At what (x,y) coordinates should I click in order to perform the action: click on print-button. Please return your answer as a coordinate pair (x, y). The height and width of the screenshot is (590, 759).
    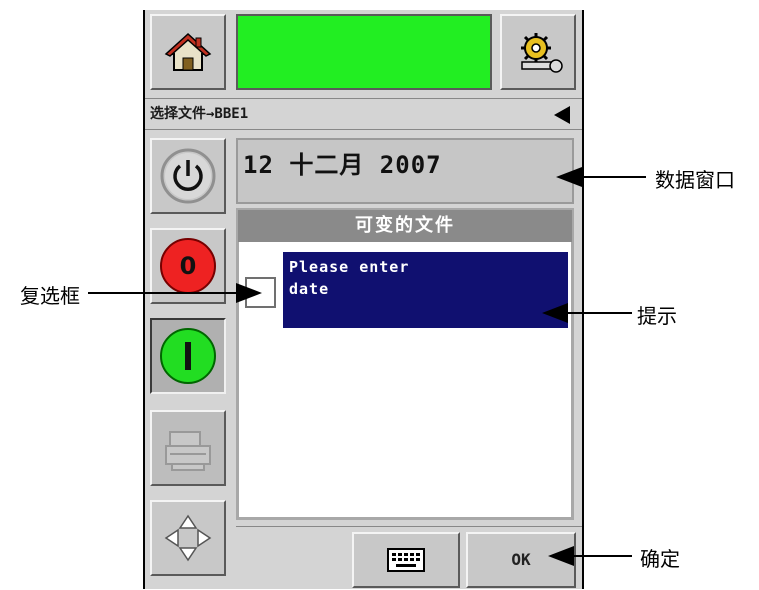
    Looking at the image, I should click on (188, 448).